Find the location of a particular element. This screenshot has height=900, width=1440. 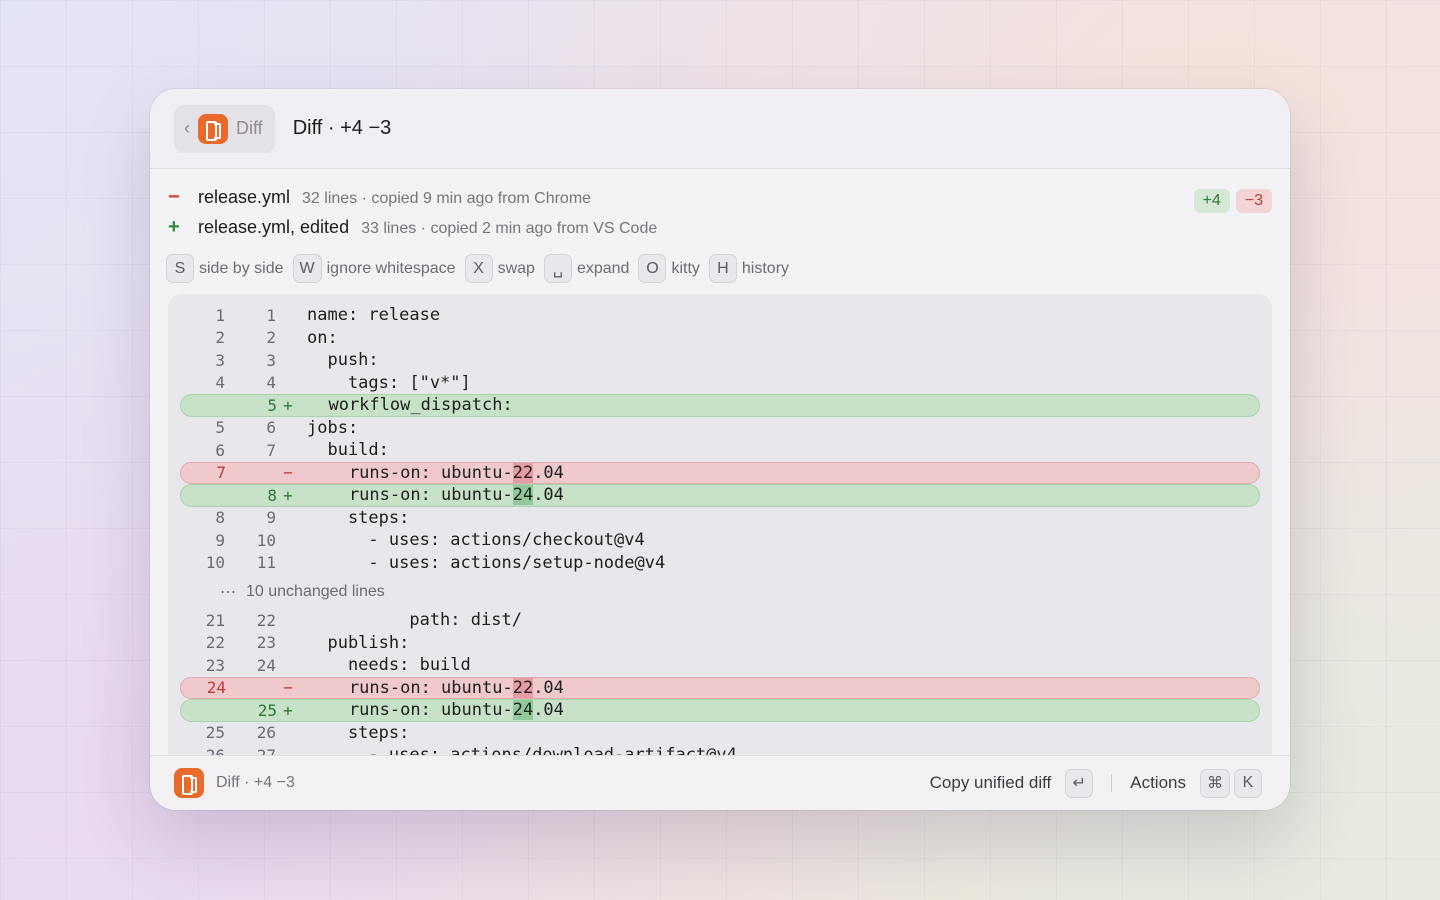

code-text: runs-on: ubuntu-22.04 is located at coordinates (436, 687).